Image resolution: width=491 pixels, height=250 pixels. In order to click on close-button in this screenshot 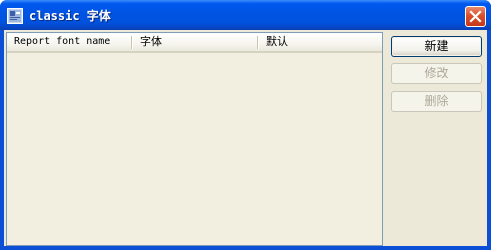, I will do `click(475, 16)`.